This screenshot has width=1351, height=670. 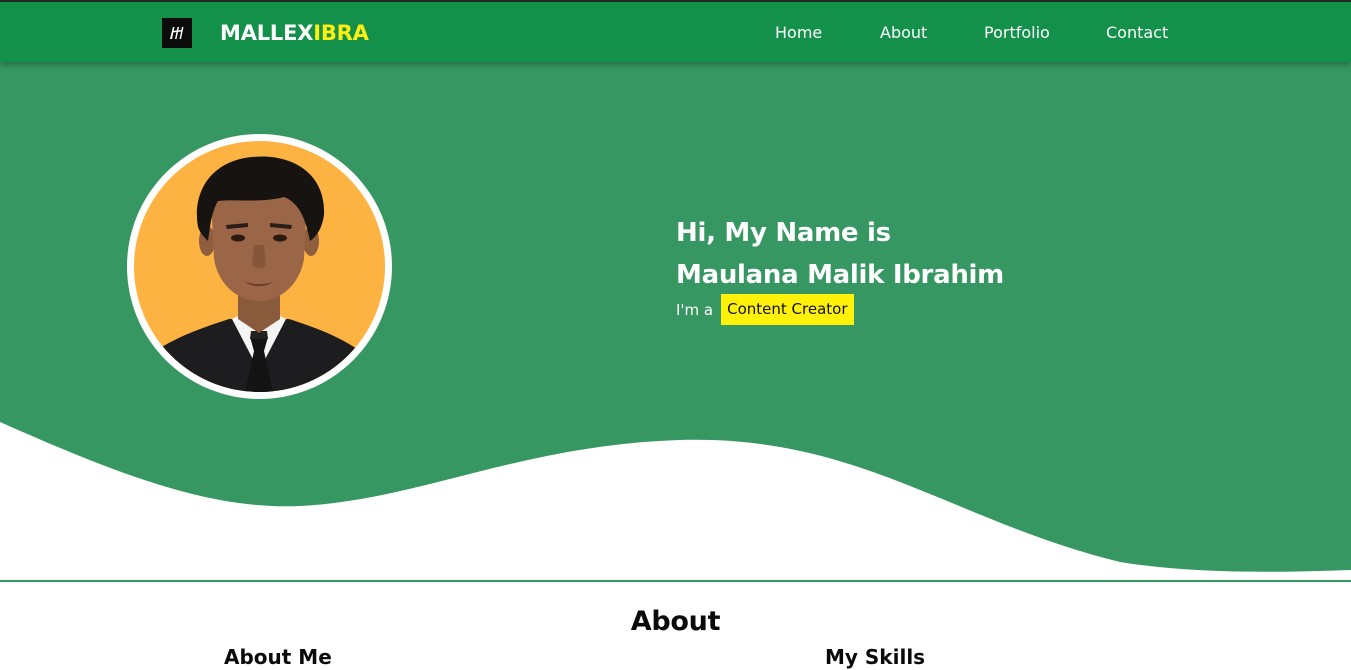 I want to click on brand-main-text: MALLEX, so click(x=267, y=33).